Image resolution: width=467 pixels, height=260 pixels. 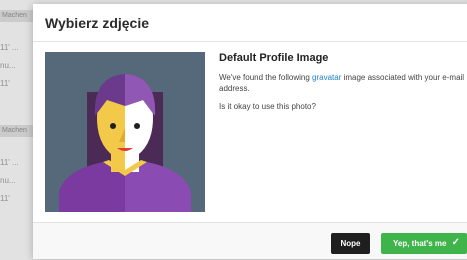 I want to click on dialog-title: Wybierz zdjęcie, so click(x=97, y=23).